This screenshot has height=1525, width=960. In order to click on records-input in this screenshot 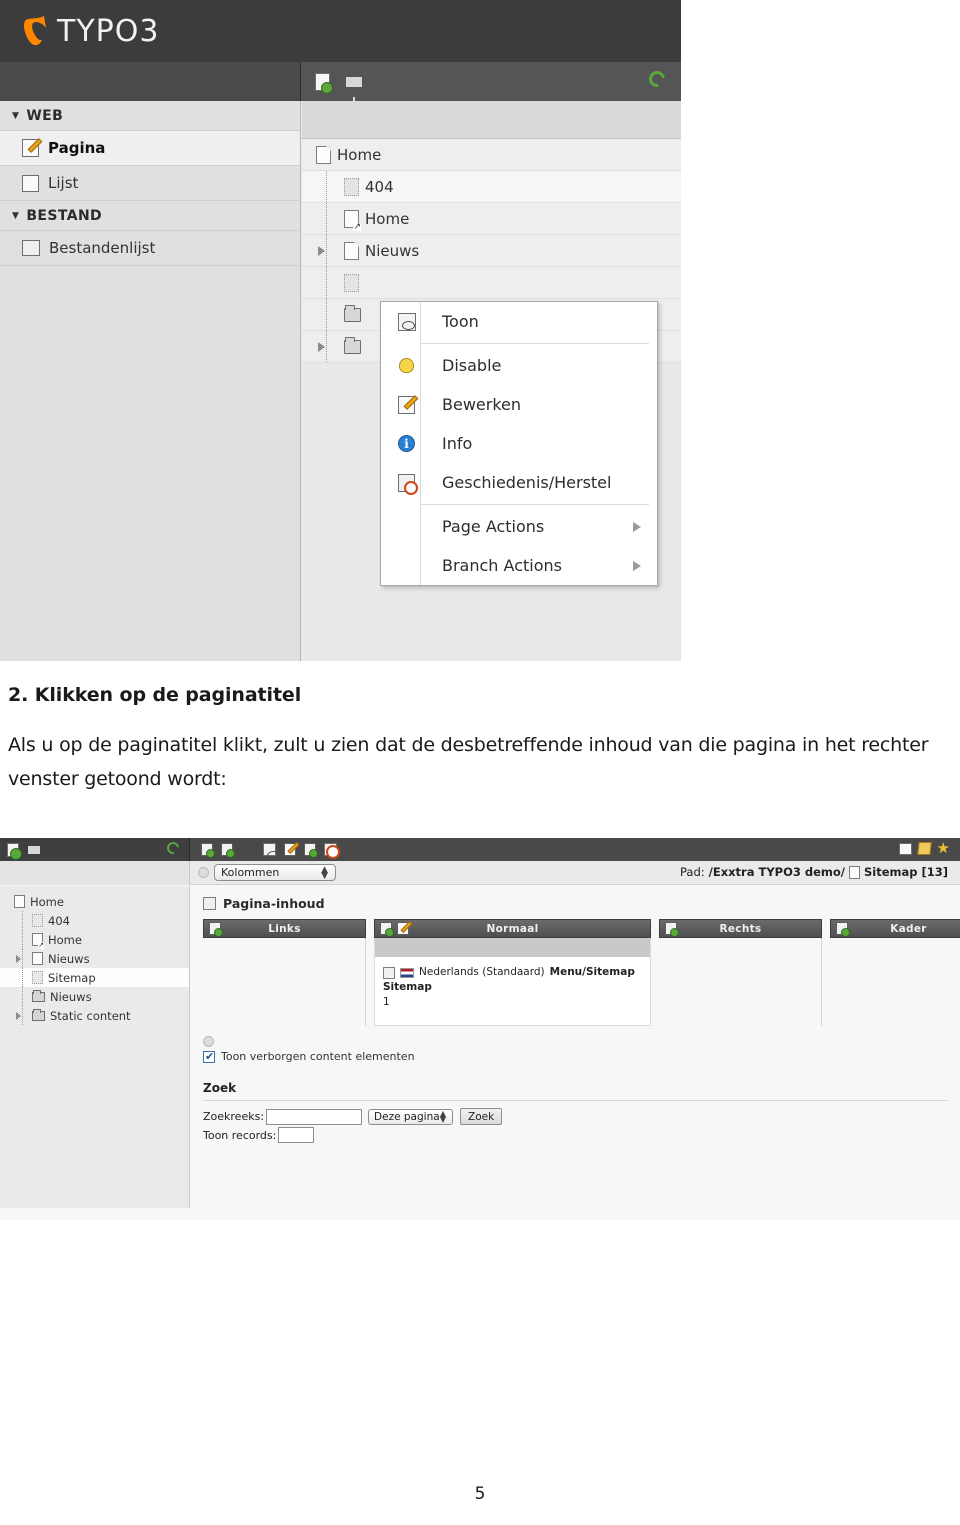, I will do `click(296, 1135)`.